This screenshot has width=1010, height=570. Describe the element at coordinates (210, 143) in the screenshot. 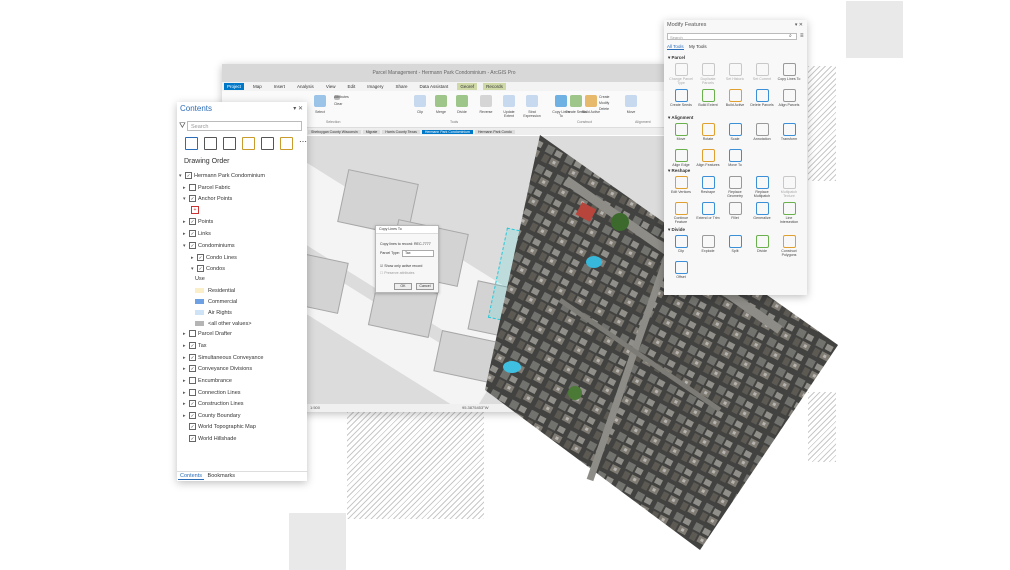

I see `list-by-source-icon` at that location.